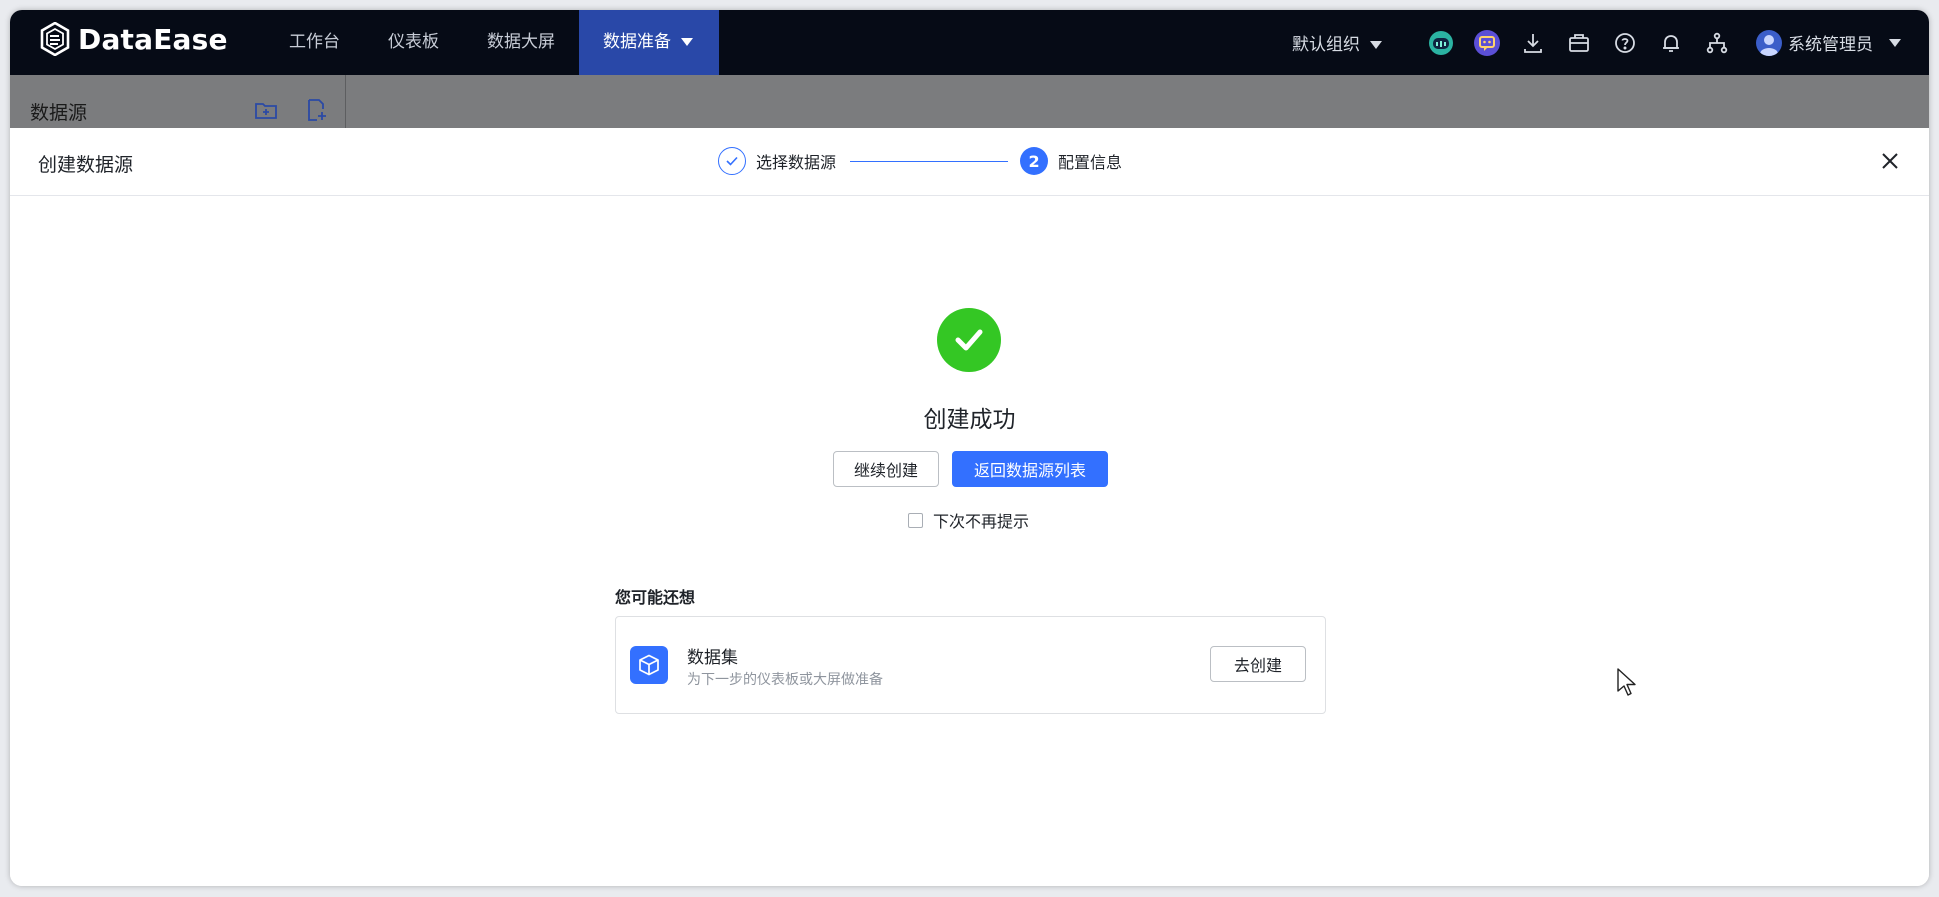  I want to click on success-title: 创建成功, so click(969, 420).